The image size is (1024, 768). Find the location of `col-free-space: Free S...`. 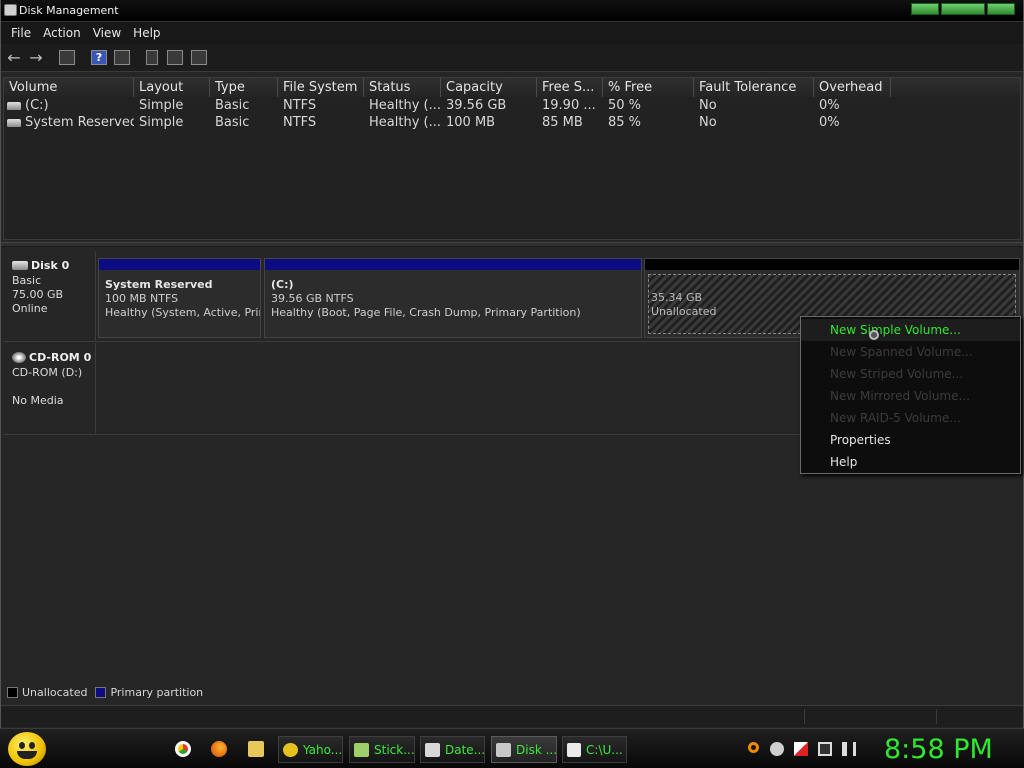

col-free-space: Free S... is located at coordinates (570, 87).